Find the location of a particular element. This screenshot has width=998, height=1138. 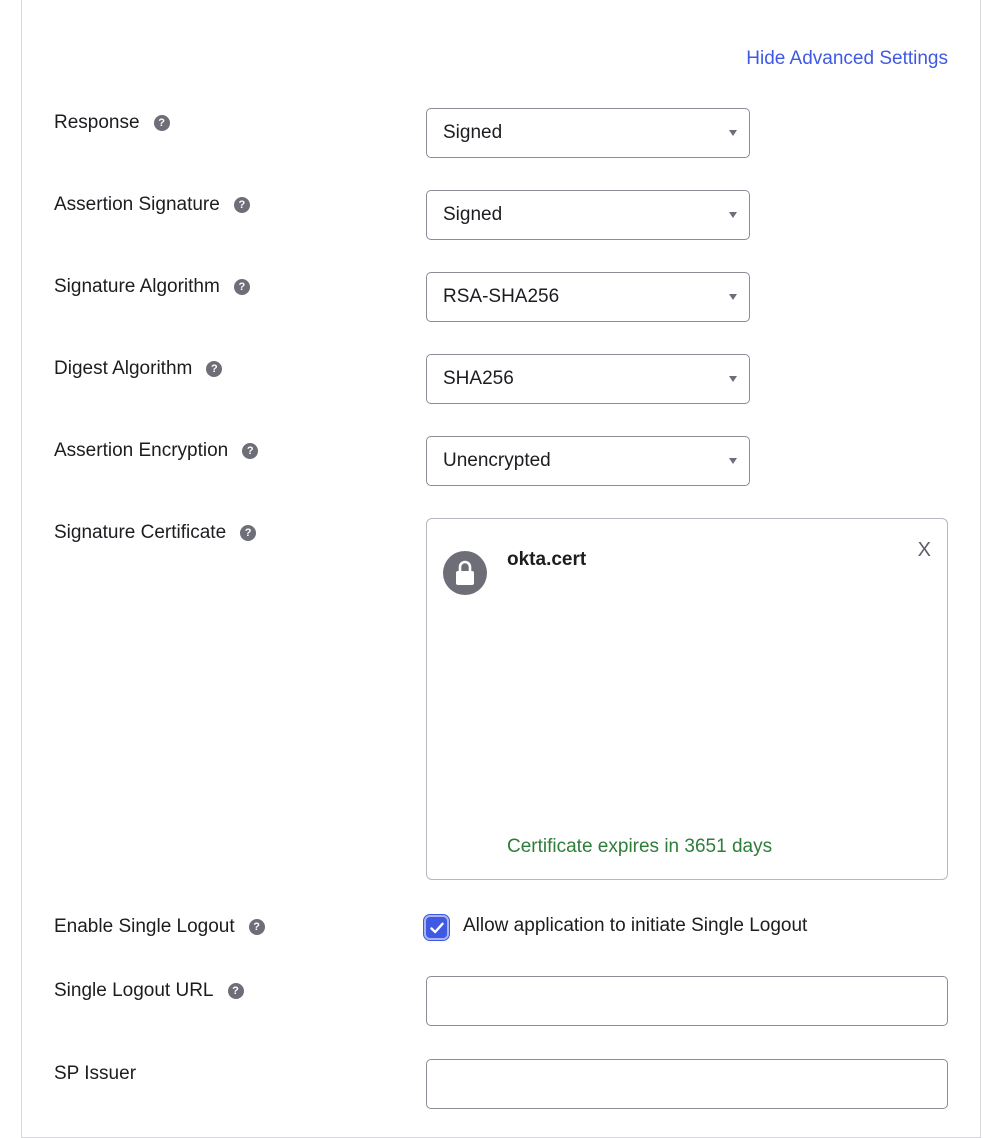

assertion-signature-select: Signed is located at coordinates (588, 215).